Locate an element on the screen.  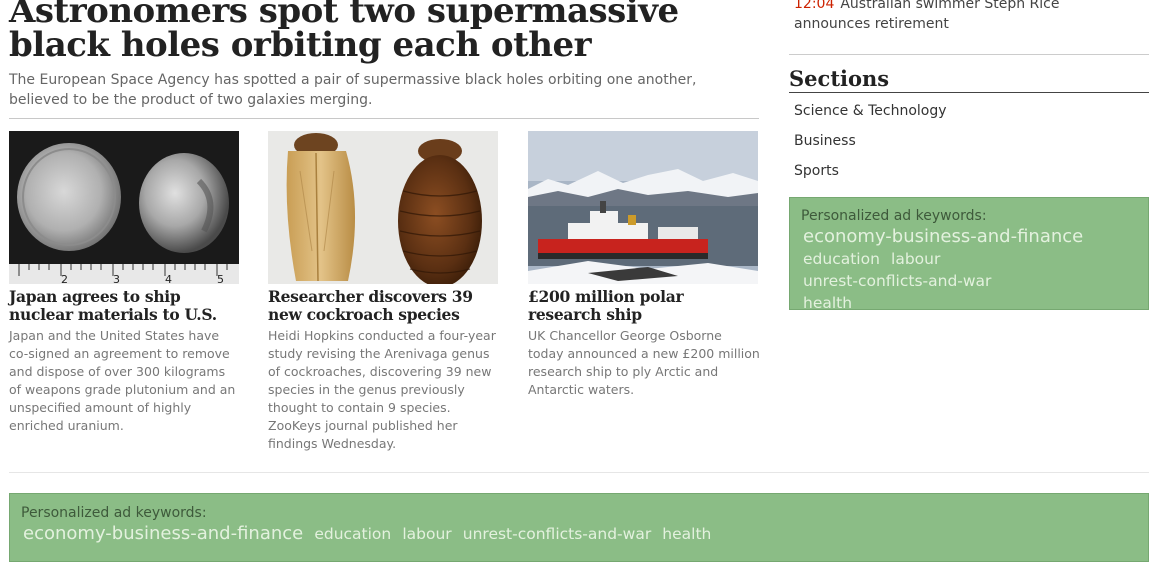
ruler-number: 3 is located at coordinates (116, 278).